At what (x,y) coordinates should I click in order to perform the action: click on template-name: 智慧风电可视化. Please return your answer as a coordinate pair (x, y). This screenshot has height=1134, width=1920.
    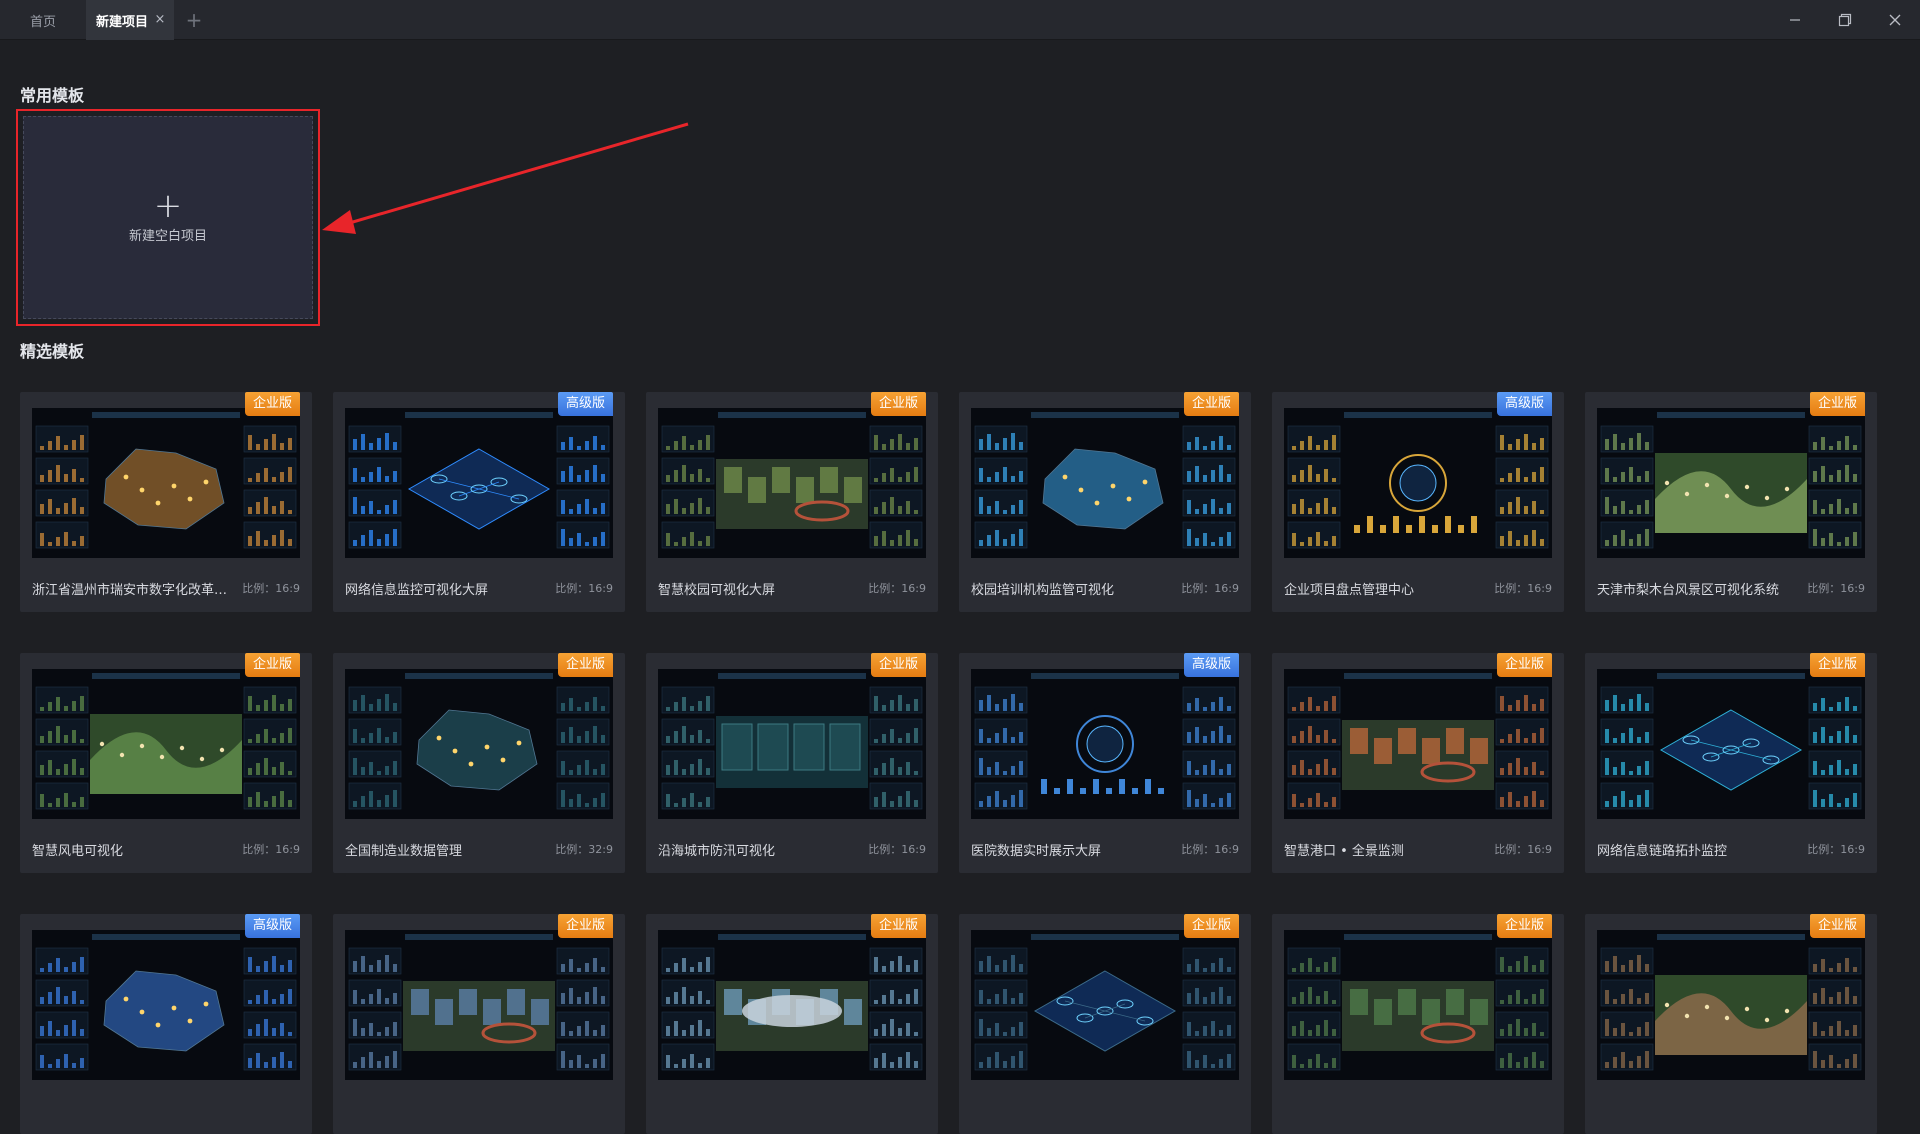
    Looking at the image, I should click on (78, 851).